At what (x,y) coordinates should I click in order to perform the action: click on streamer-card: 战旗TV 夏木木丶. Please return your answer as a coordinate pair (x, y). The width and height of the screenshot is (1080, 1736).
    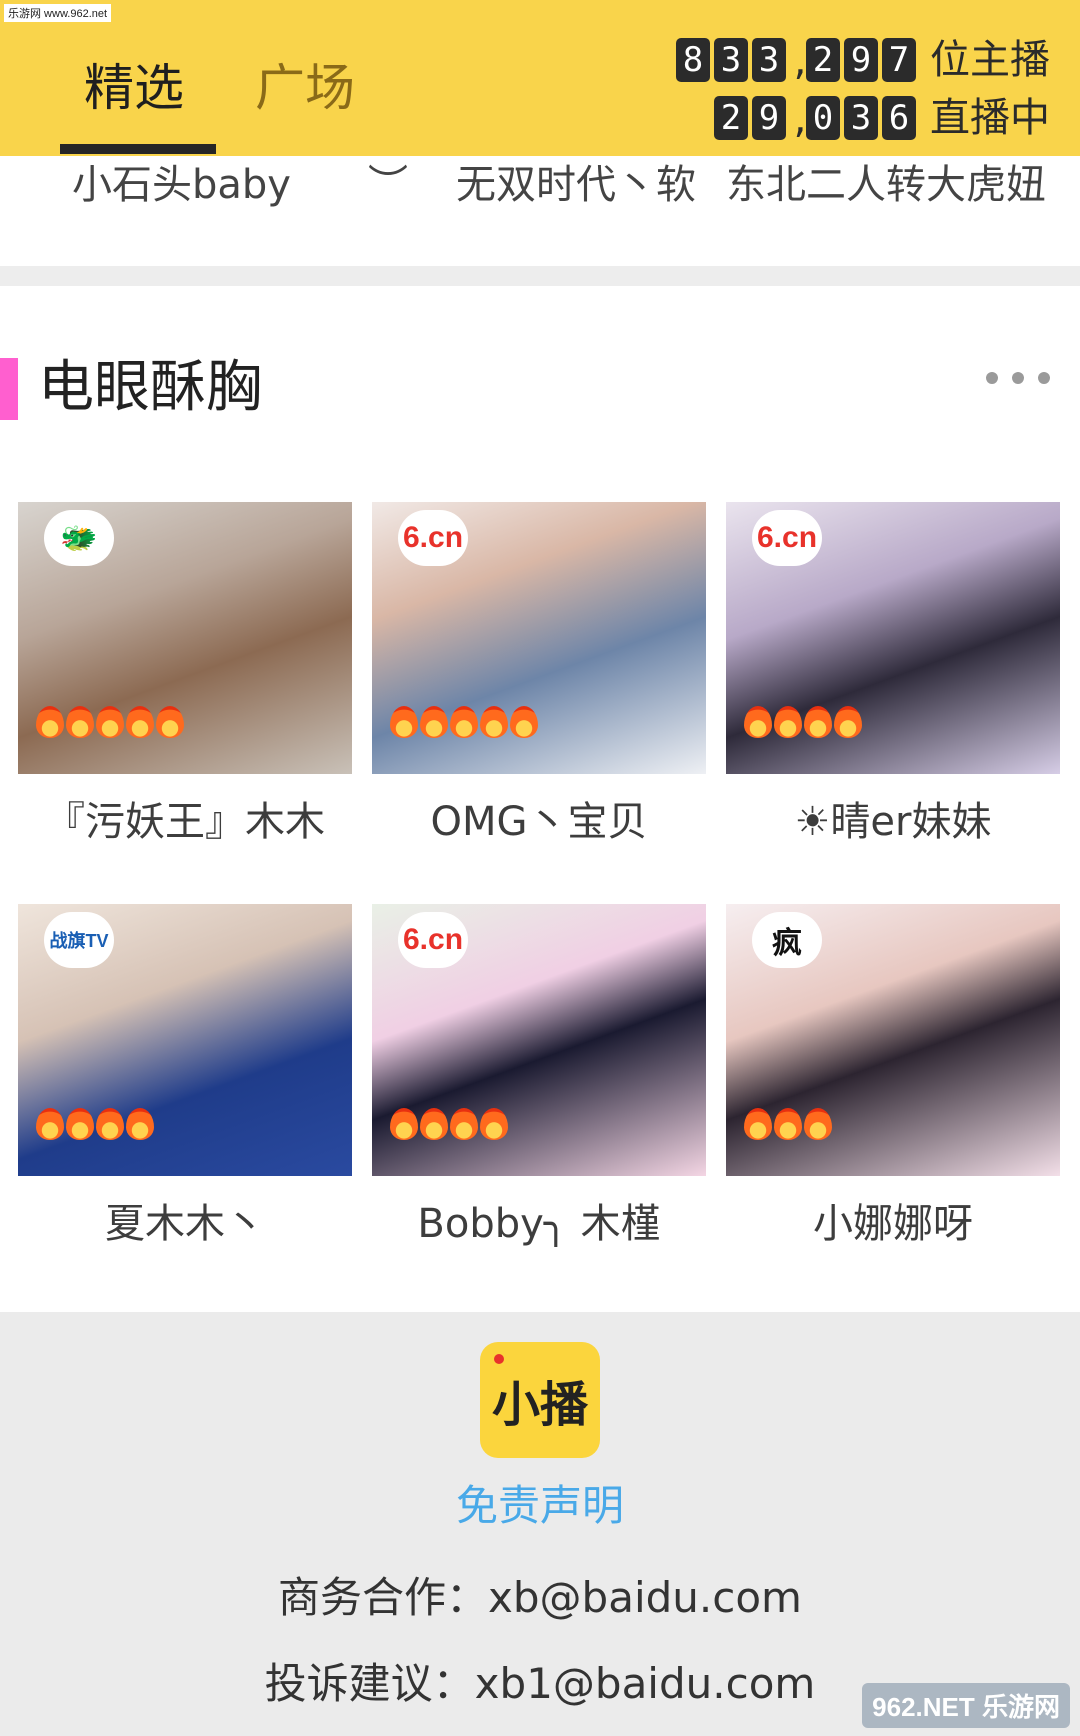
    Looking at the image, I should click on (185, 1079).